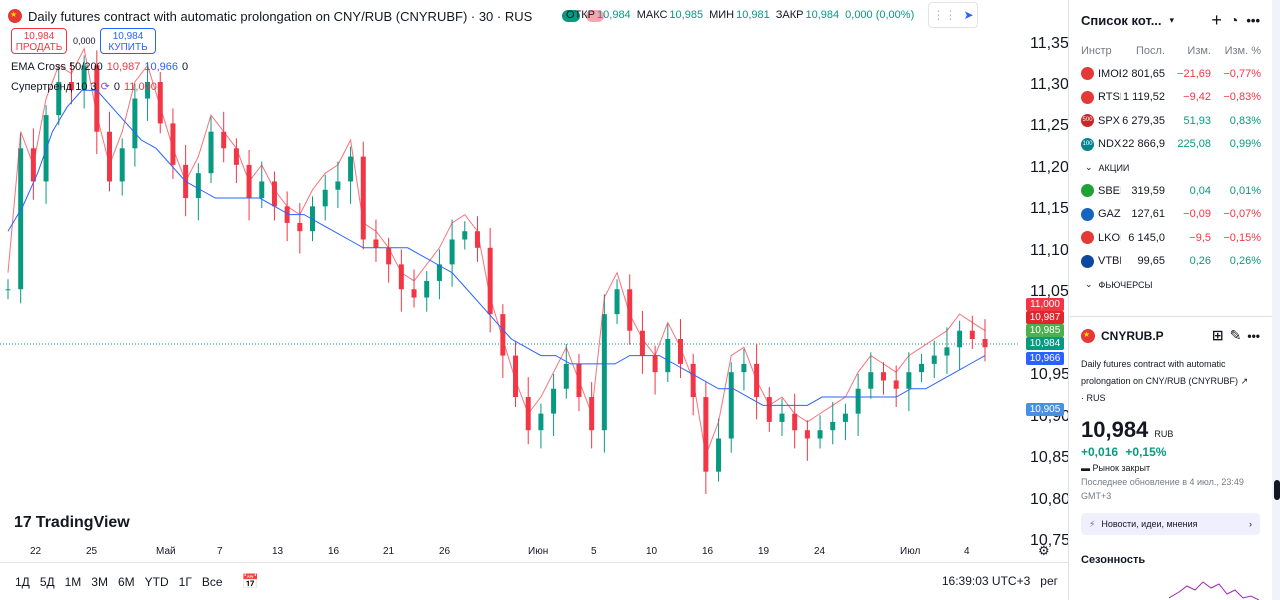  What do you see at coordinates (185, 582) in the screenshot?
I see `timeframe-6: 1Г` at bounding box center [185, 582].